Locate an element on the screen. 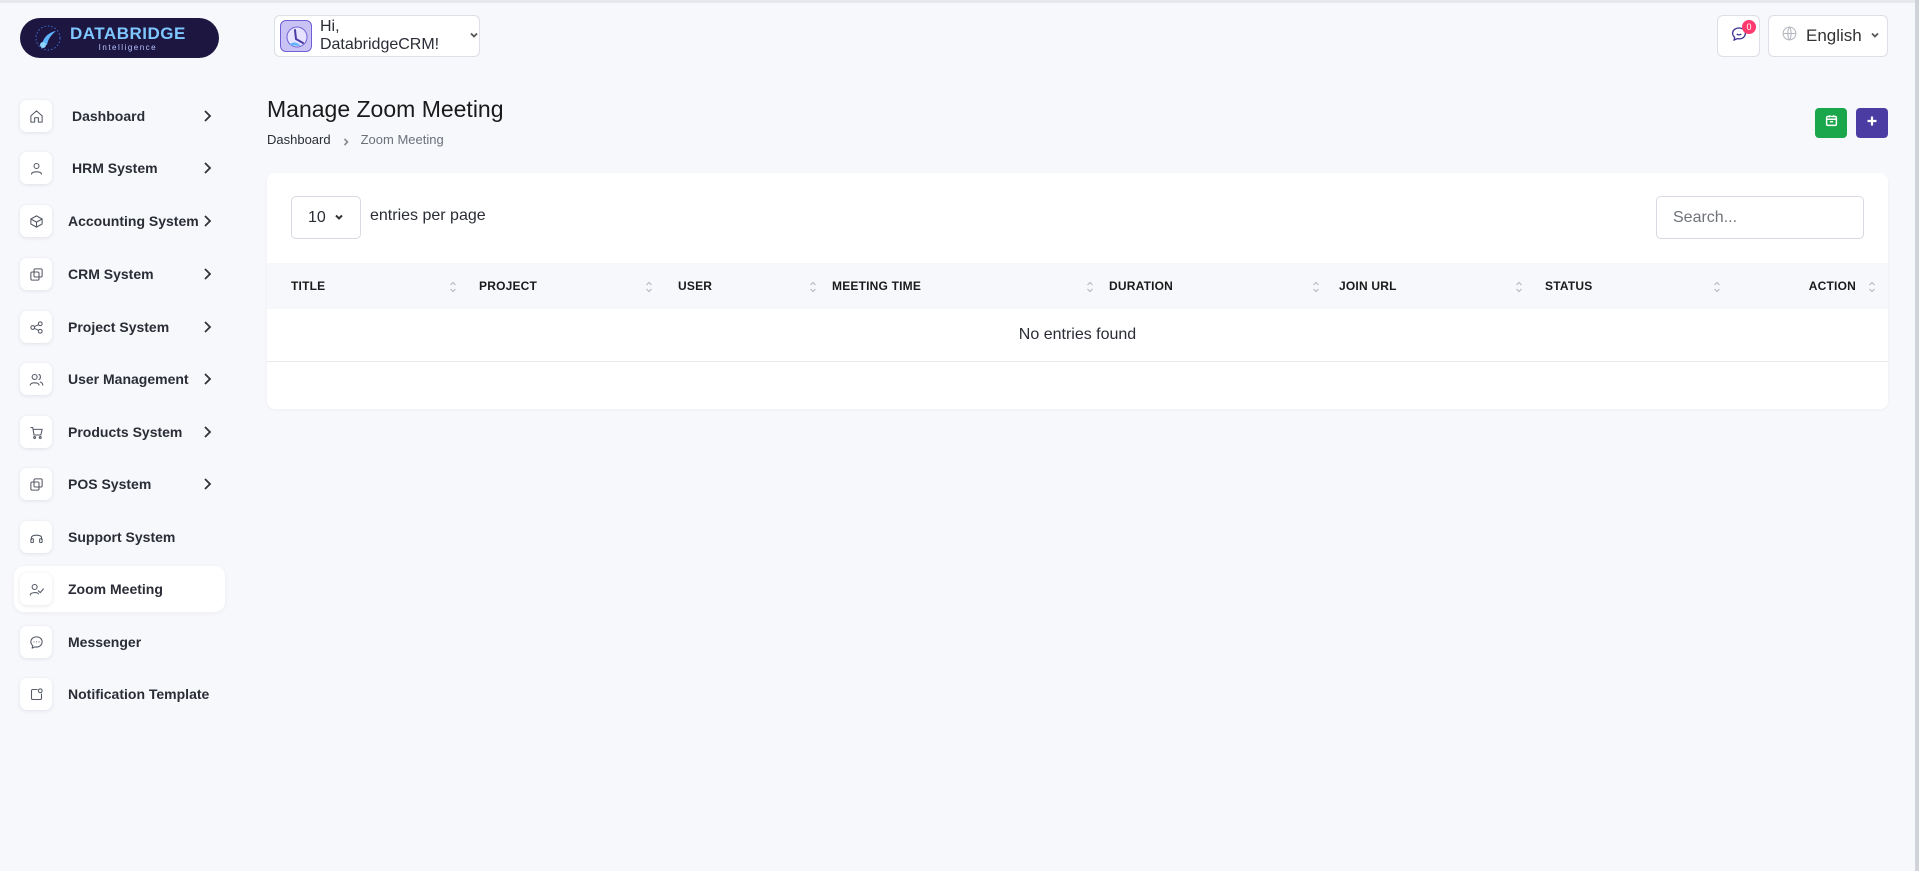 The width and height of the screenshot is (1919, 871). add-meeting-button is located at coordinates (1872, 123).